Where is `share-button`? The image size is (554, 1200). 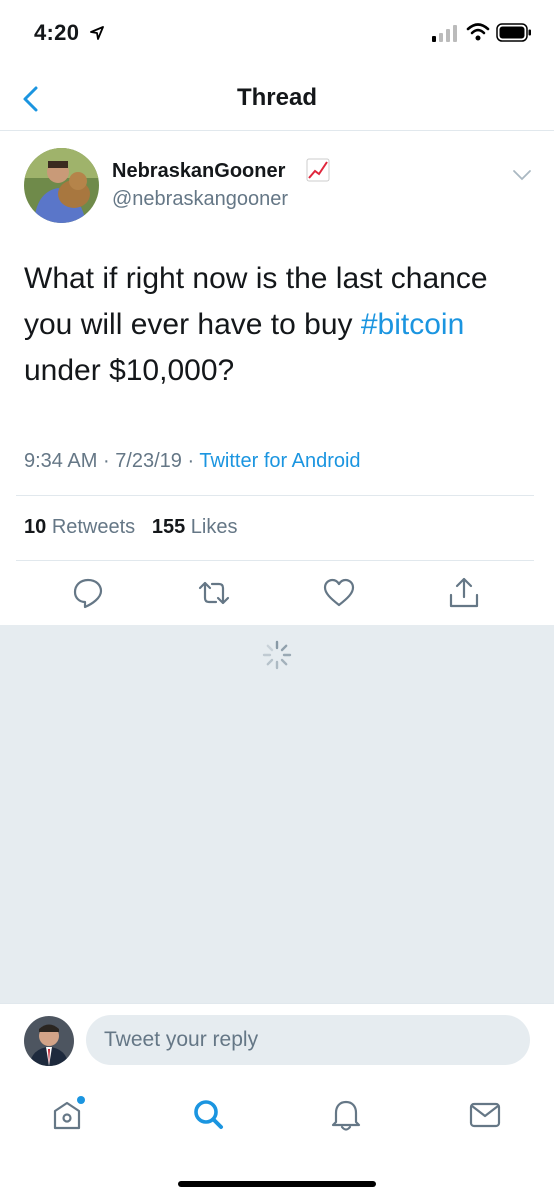 share-button is located at coordinates (464, 593).